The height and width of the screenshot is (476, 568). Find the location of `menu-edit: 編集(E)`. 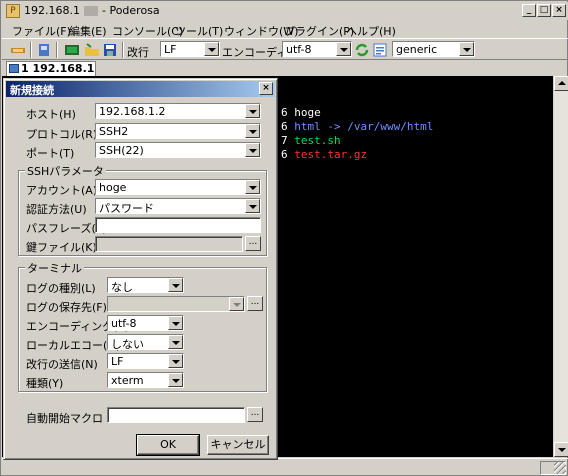

menu-edit: 編集(E) is located at coordinates (88, 31).